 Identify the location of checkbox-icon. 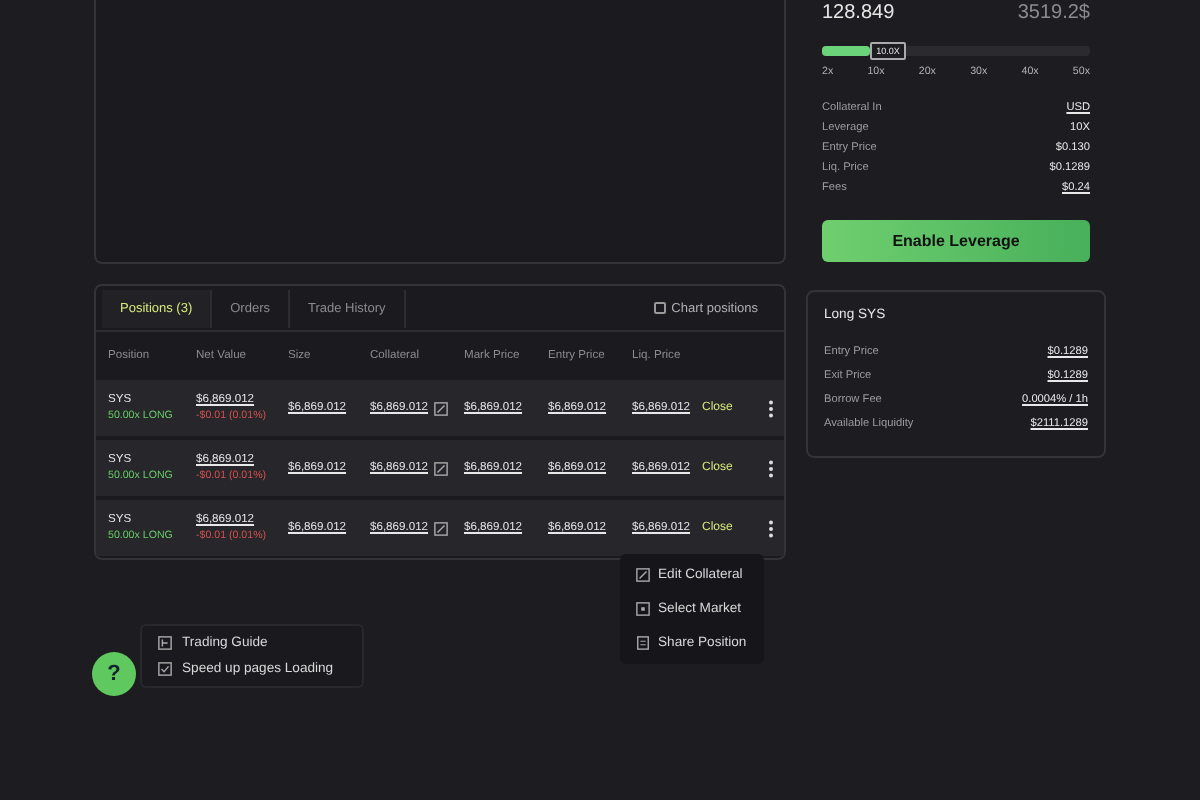
(165, 669).